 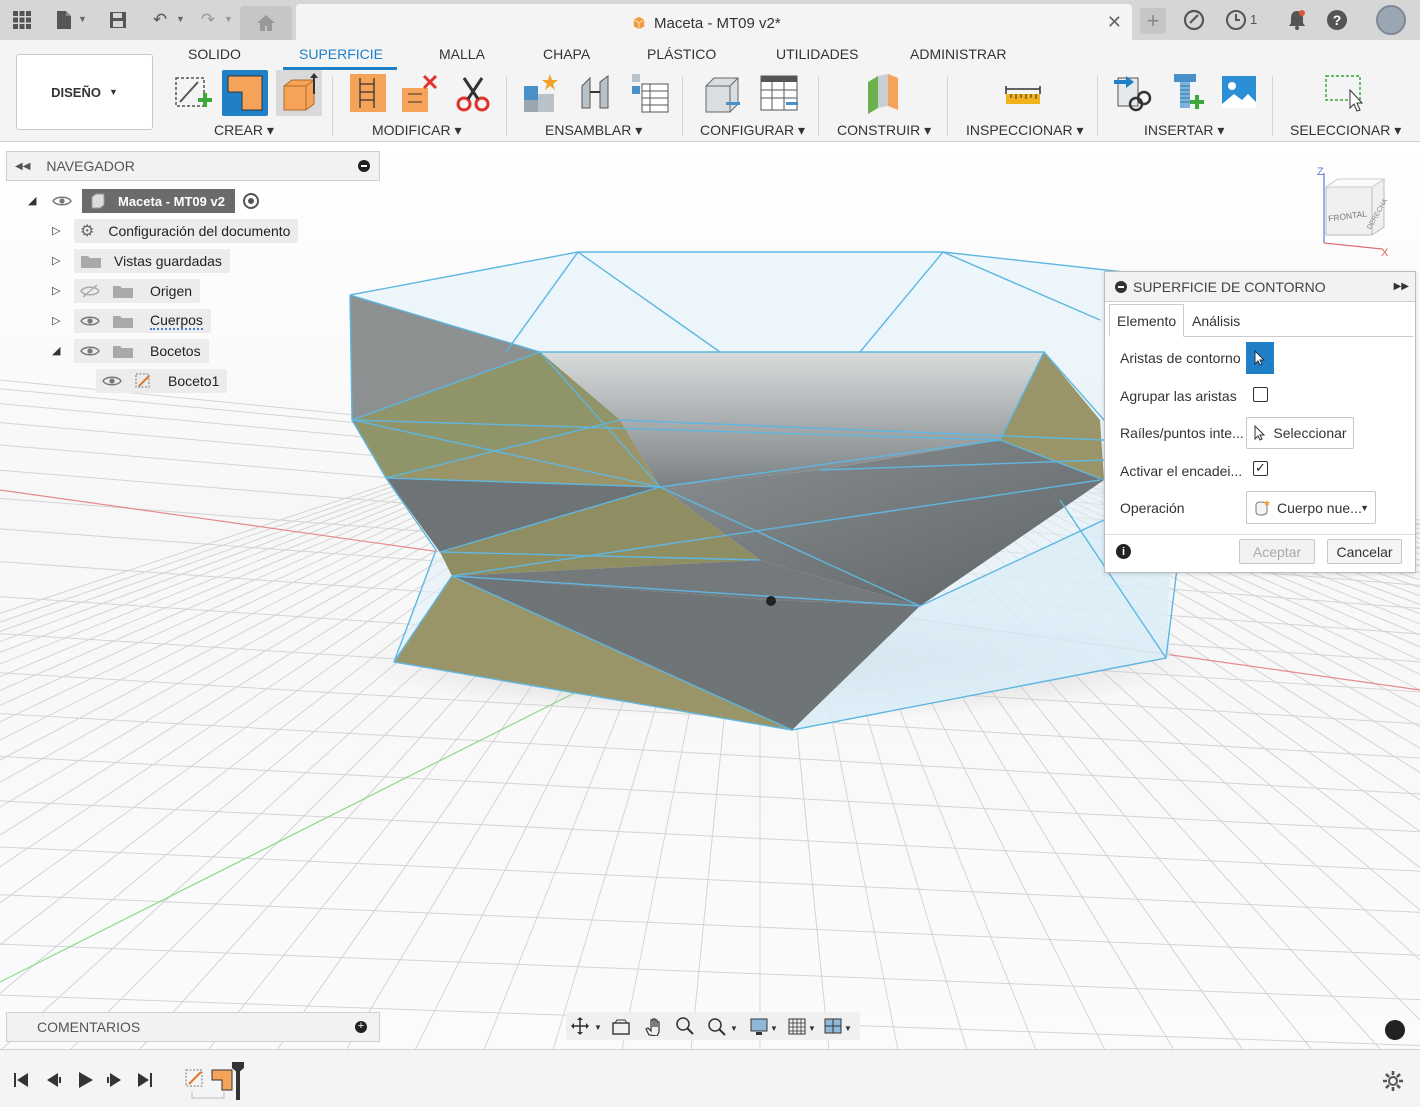 I want to click on extrude-surface-tool, so click(x=299, y=93).